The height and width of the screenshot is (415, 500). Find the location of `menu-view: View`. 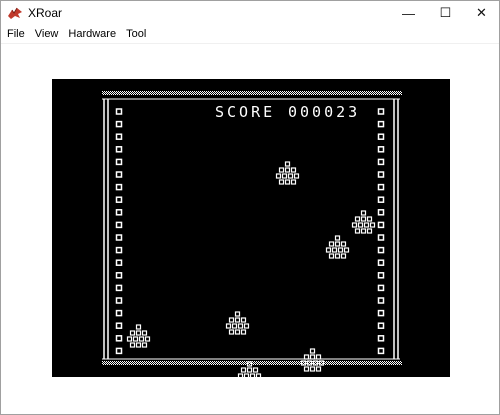

menu-view: View is located at coordinates (47, 34).